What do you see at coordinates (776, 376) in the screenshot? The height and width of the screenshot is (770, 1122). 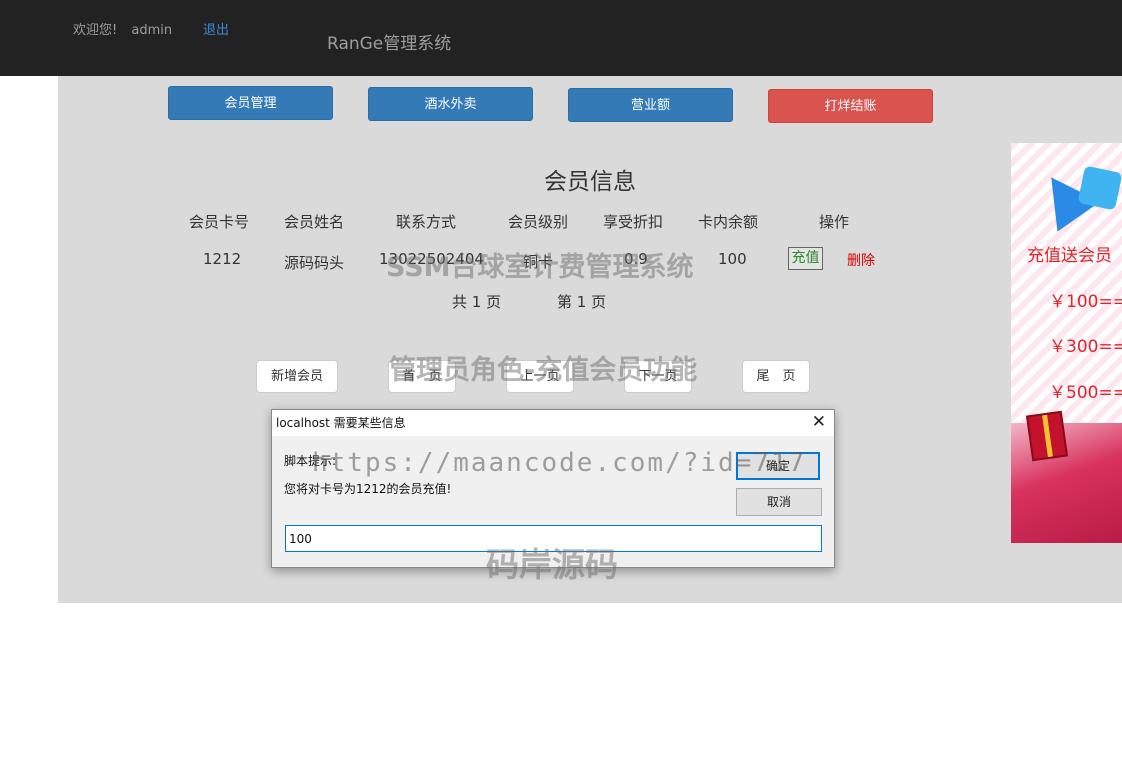 I see `last-page-button: 尾 页` at bounding box center [776, 376].